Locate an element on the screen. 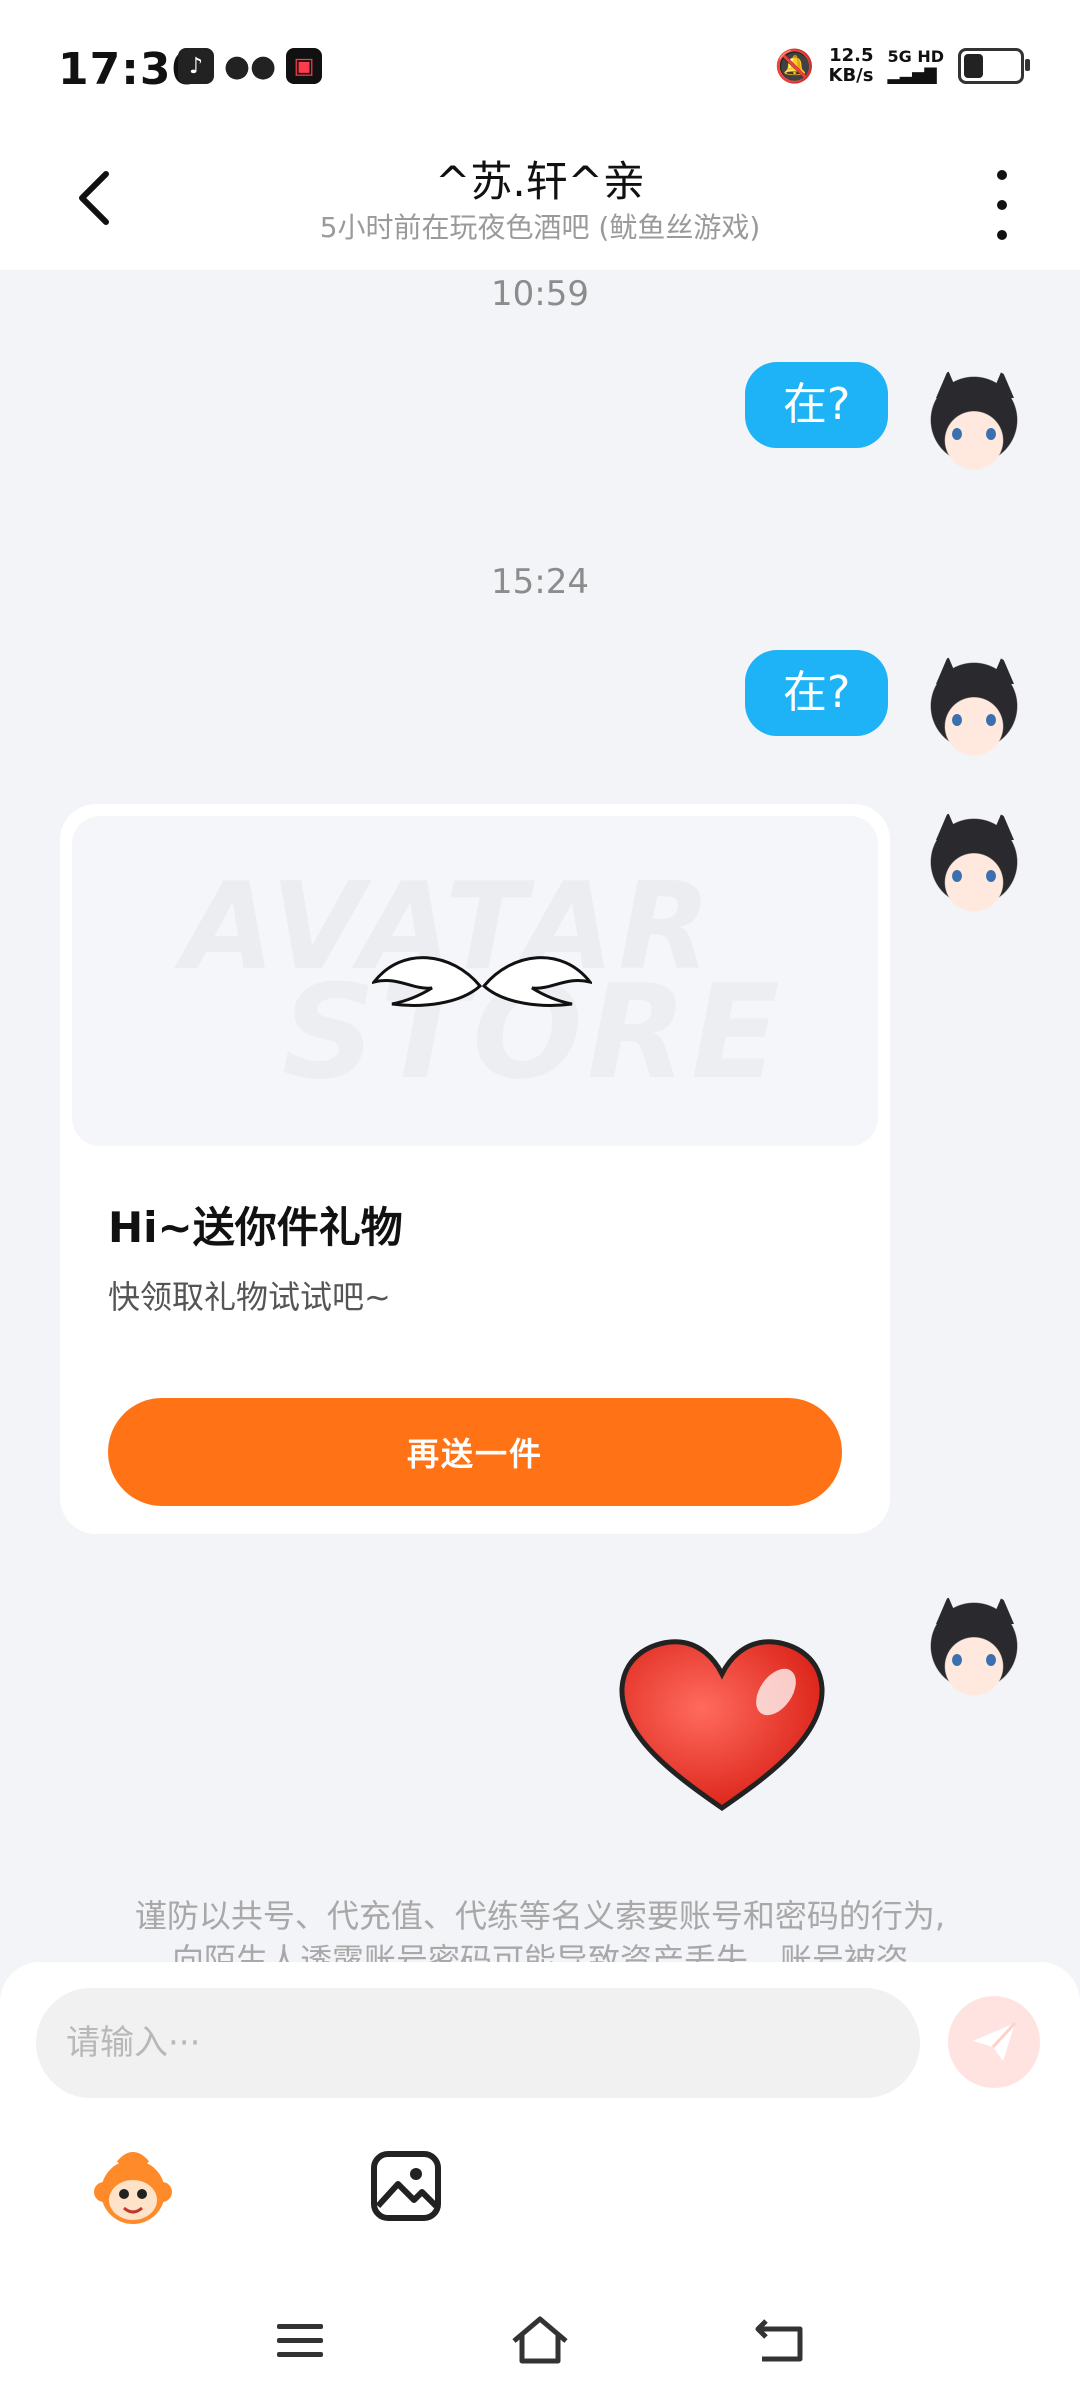  video-app-icon: ▣ is located at coordinates (304, 66).